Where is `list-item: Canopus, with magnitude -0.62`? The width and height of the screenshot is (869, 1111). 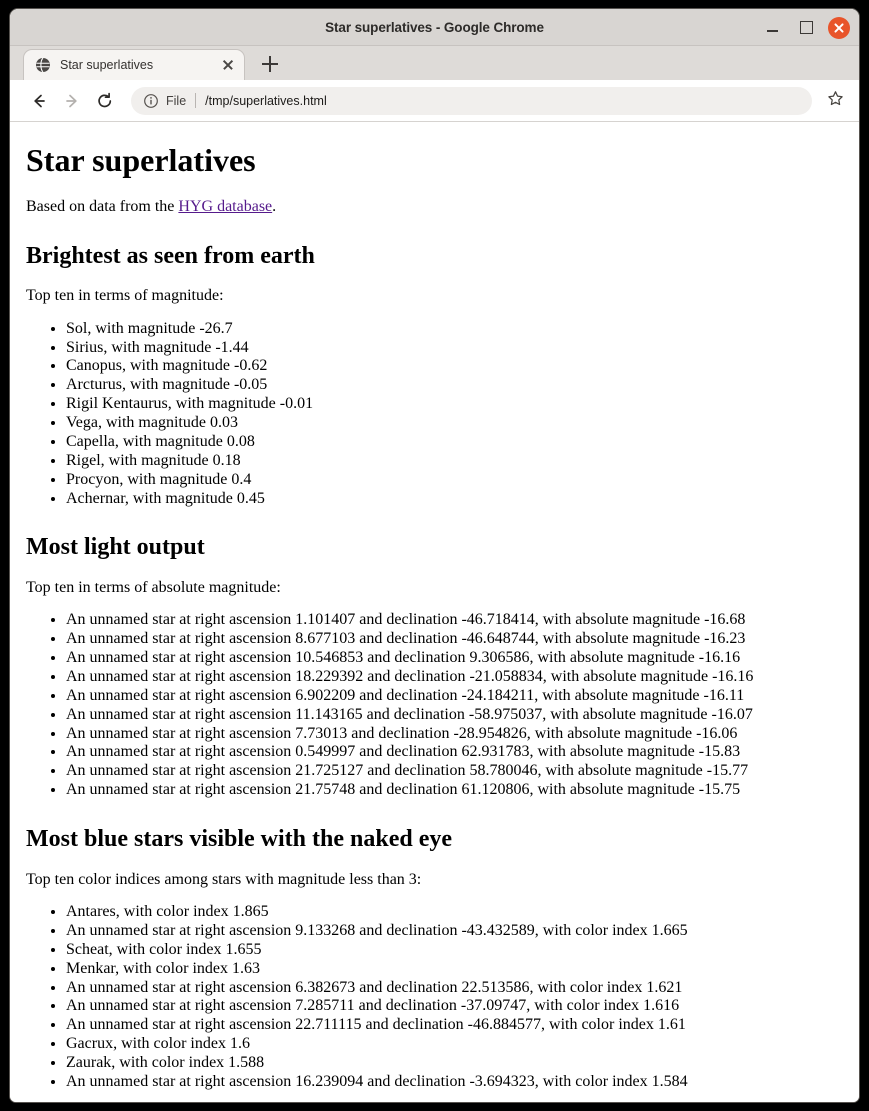 list-item: Canopus, with magnitude -0.62 is located at coordinates (454, 366).